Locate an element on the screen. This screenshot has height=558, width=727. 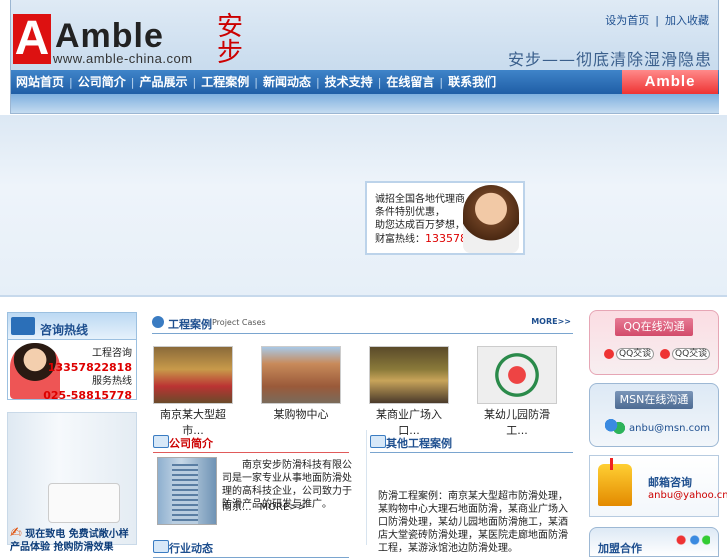
headset-agent-photo is located at coordinates (491, 219).